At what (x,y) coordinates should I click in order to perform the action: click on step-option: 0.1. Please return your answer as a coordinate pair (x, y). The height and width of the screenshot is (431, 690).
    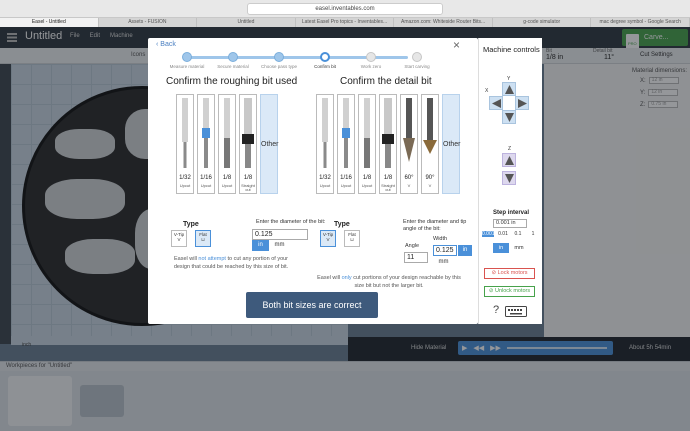
    Looking at the image, I should click on (518, 234).